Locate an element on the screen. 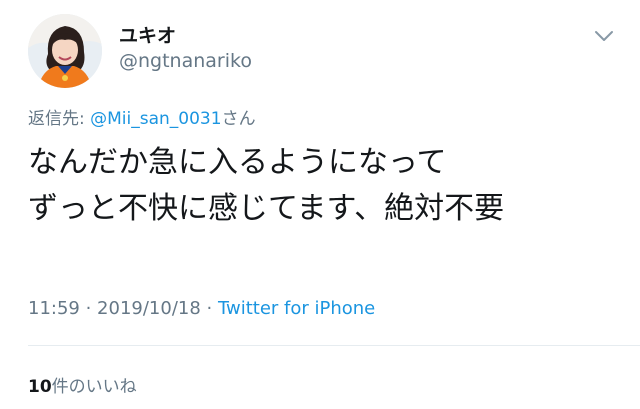 The height and width of the screenshot is (409, 640). tweet-meta: 11:59 · 2019/10/18 · Twitter for iPhone is located at coordinates (201, 308).